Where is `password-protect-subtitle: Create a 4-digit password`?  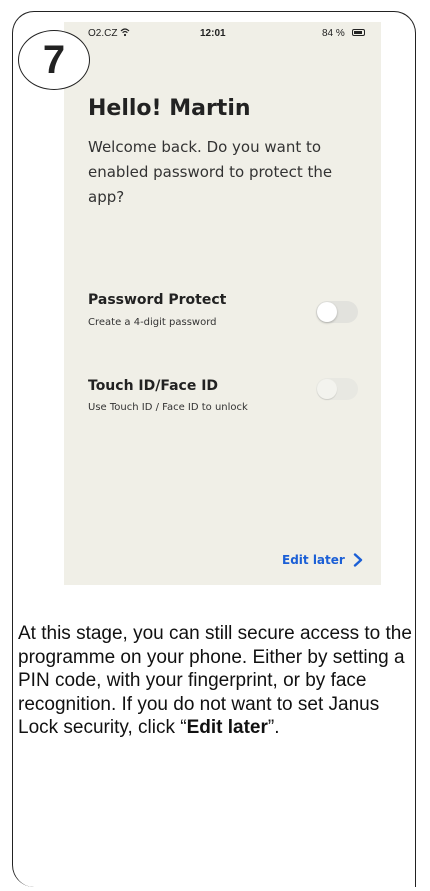 password-protect-subtitle: Create a 4-digit password is located at coordinates (152, 322).